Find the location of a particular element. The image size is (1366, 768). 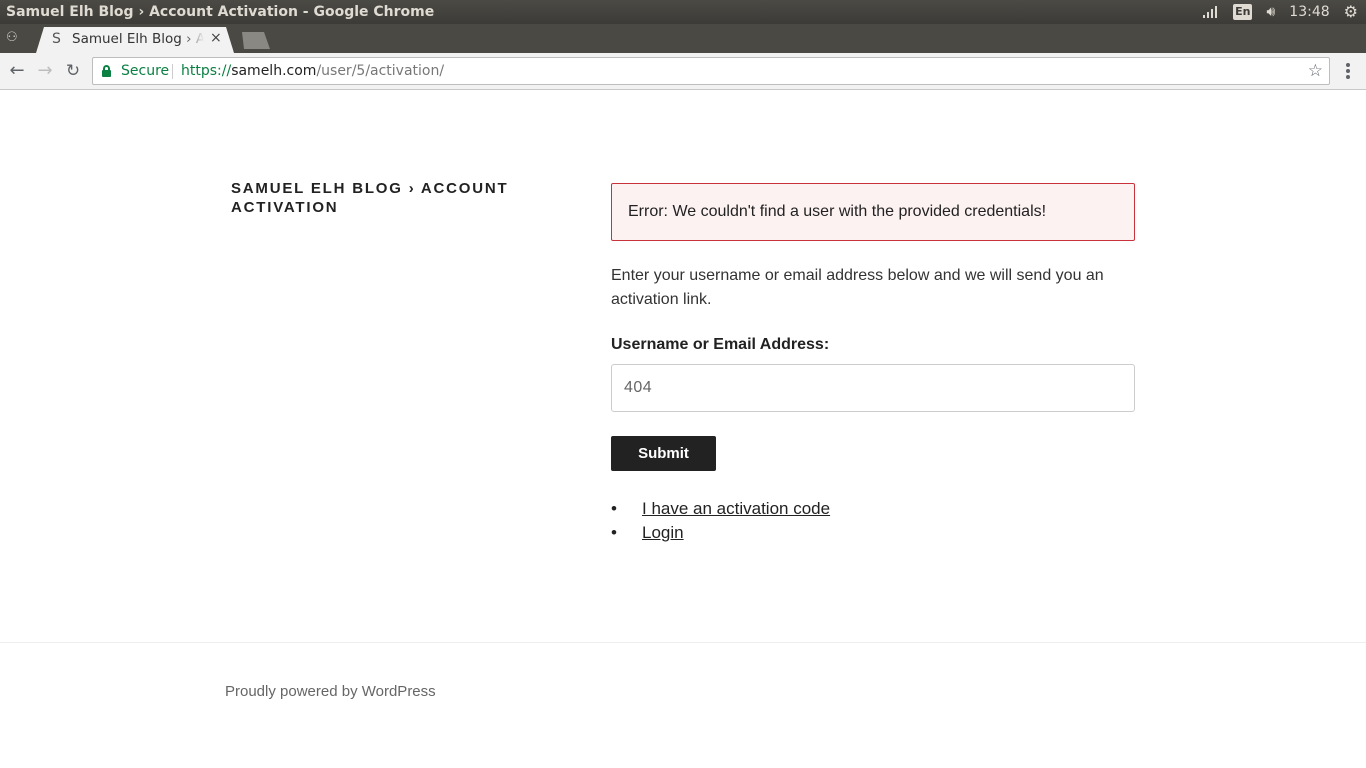

site-title: Samuel Elh Blog › Account Activation is located at coordinates (381, 198).